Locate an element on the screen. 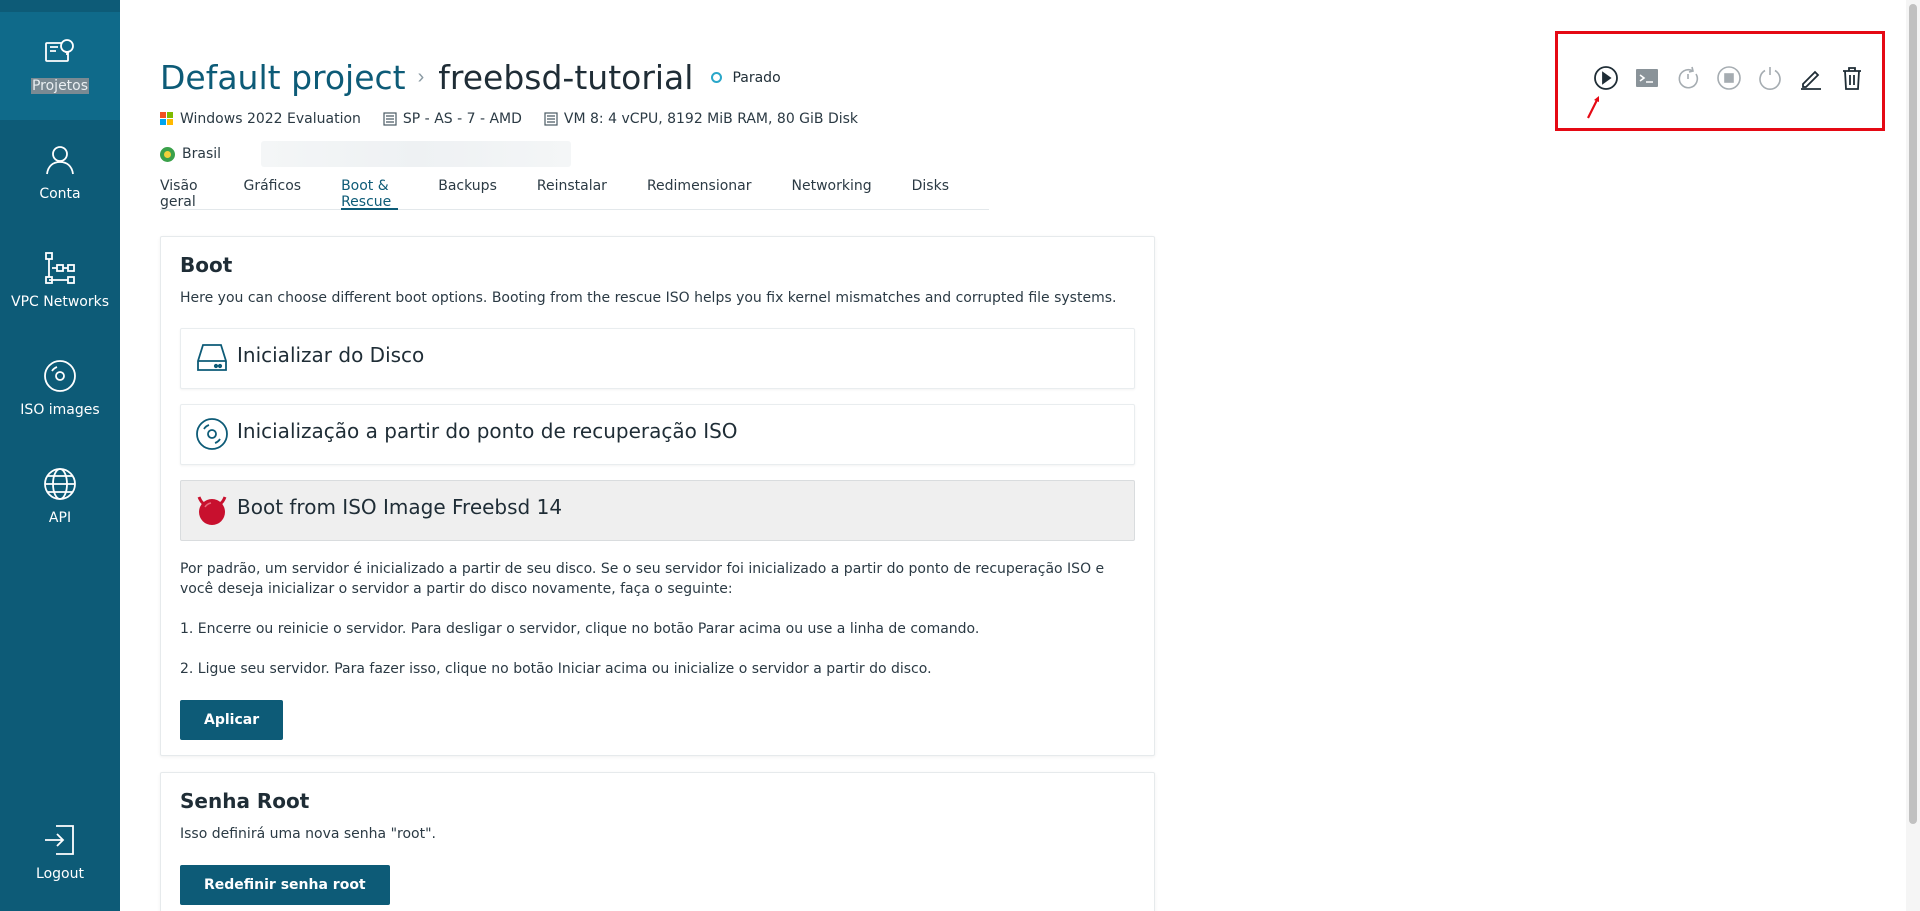  sidebar-item-vpc-networks: VPC Networks is located at coordinates (60, 282).